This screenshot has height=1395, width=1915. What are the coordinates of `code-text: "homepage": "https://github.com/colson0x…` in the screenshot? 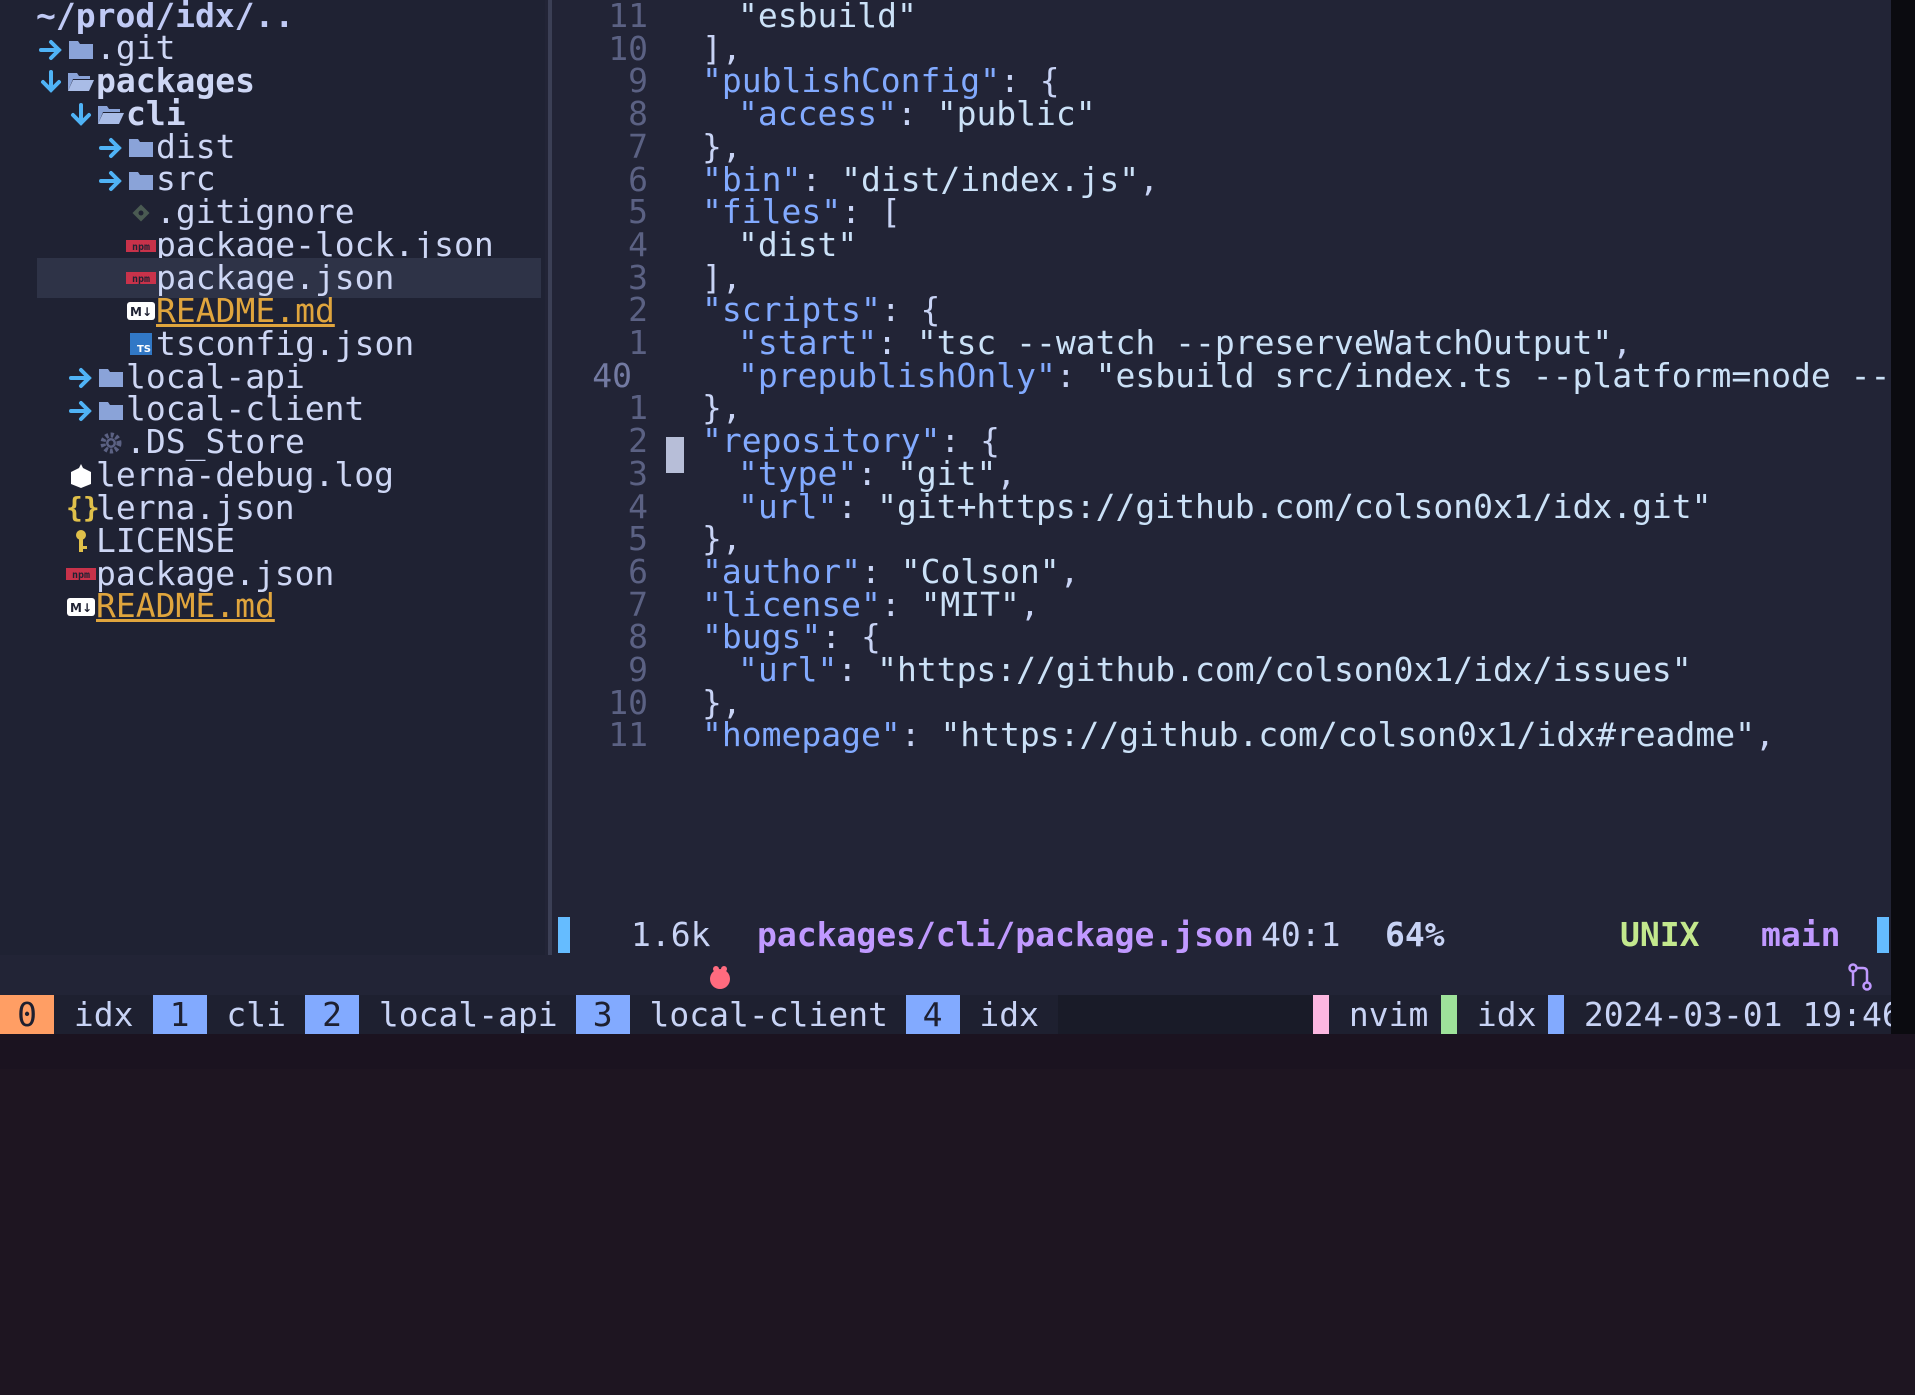 It's located at (1238, 735).